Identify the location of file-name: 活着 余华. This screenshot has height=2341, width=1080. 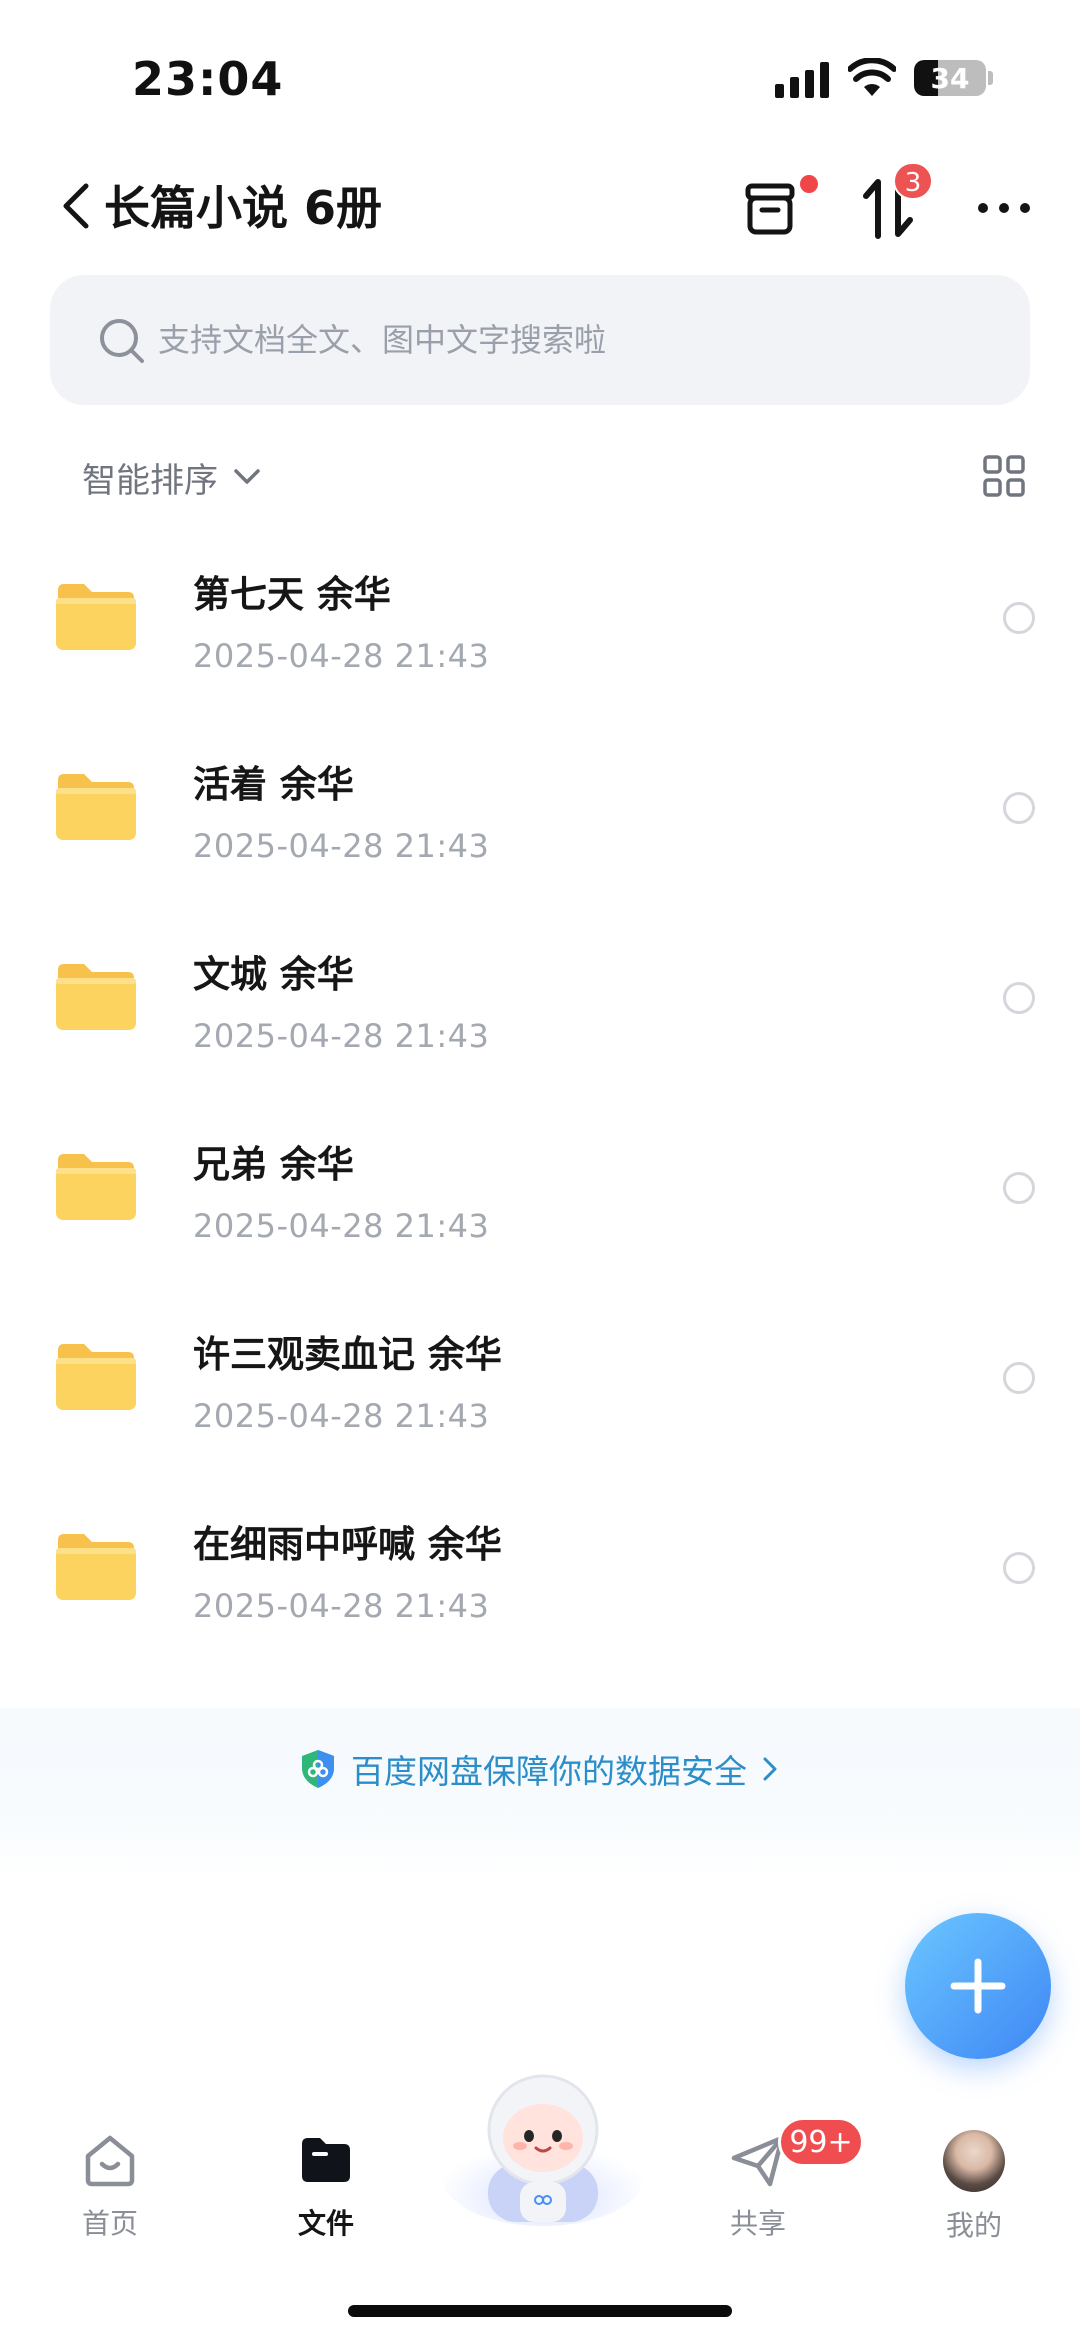
(273, 784).